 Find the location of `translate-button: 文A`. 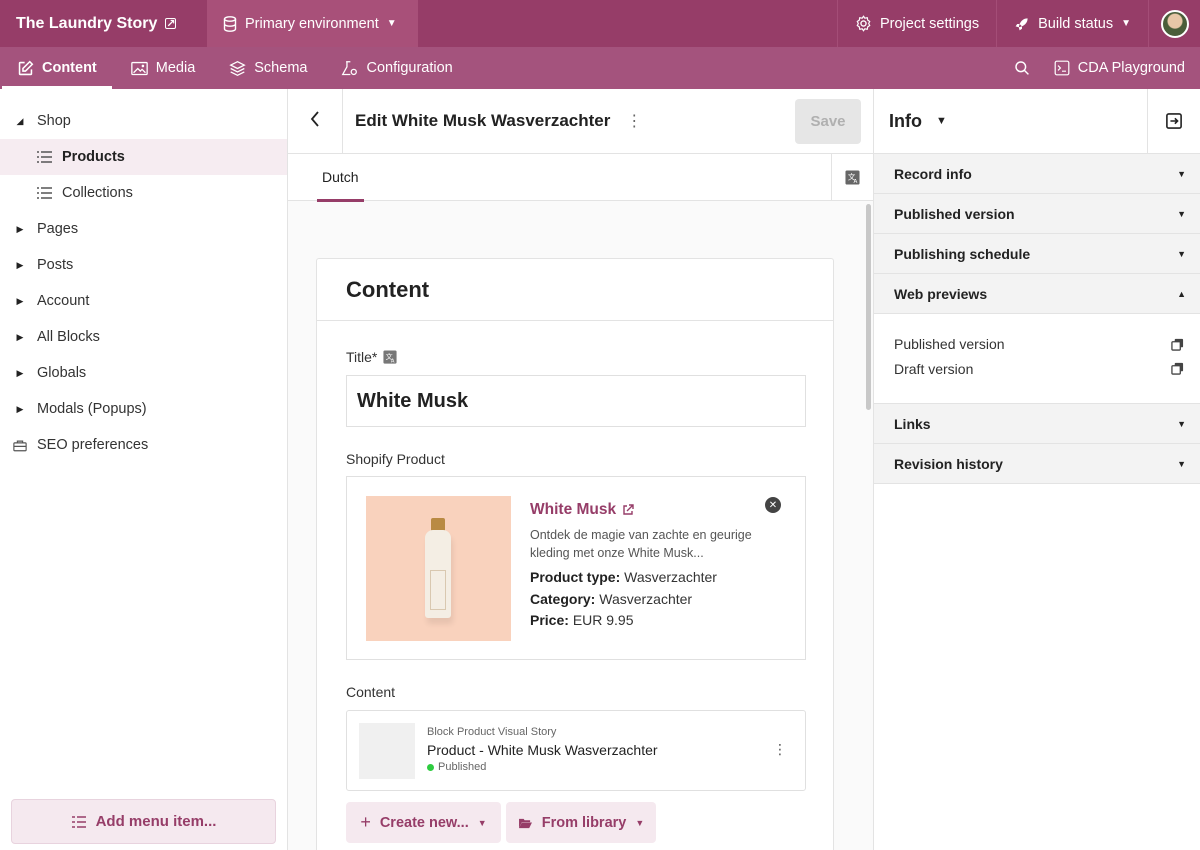

translate-button: 文A is located at coordinates (852, 177).